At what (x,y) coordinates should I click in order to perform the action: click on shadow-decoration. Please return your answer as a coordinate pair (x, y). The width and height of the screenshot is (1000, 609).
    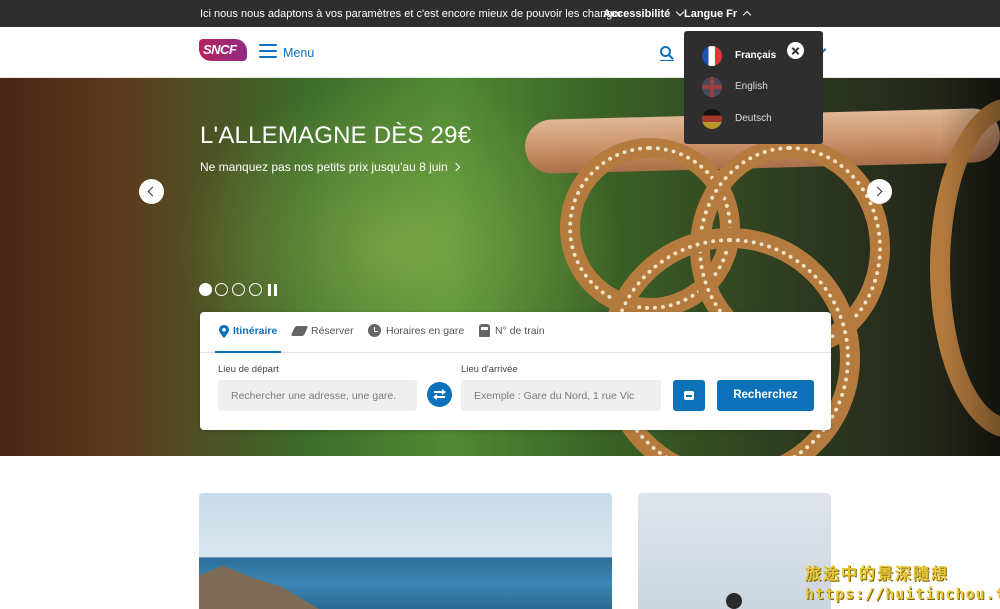
    Looking at the image, I should click on (970, 267).